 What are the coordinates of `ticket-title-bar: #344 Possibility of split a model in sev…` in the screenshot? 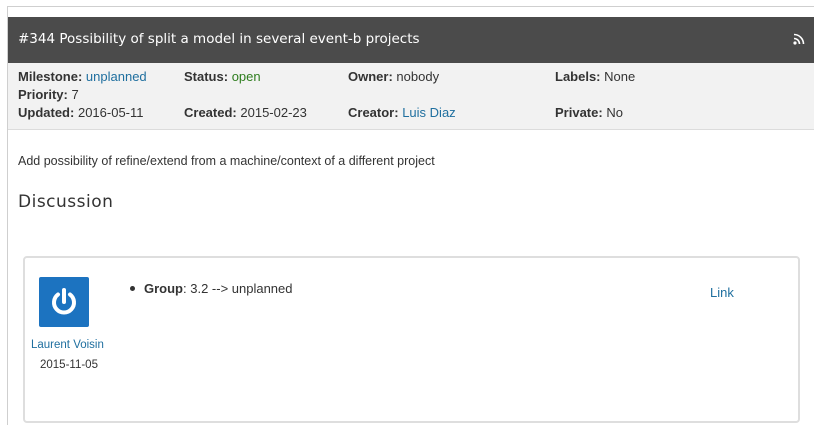 It's located at (411, 40).